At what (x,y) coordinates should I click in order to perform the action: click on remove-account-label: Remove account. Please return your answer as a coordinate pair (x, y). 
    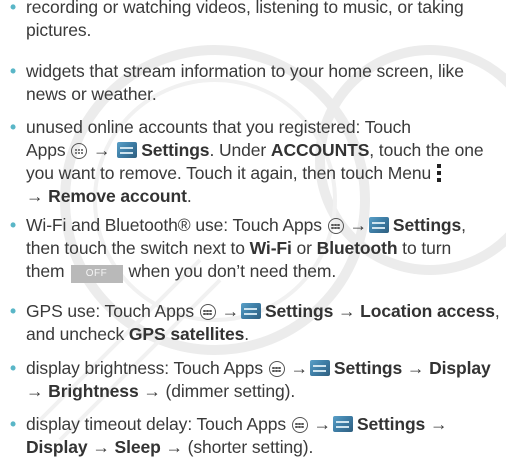
    Looking at the image, I should click on (117, 196).